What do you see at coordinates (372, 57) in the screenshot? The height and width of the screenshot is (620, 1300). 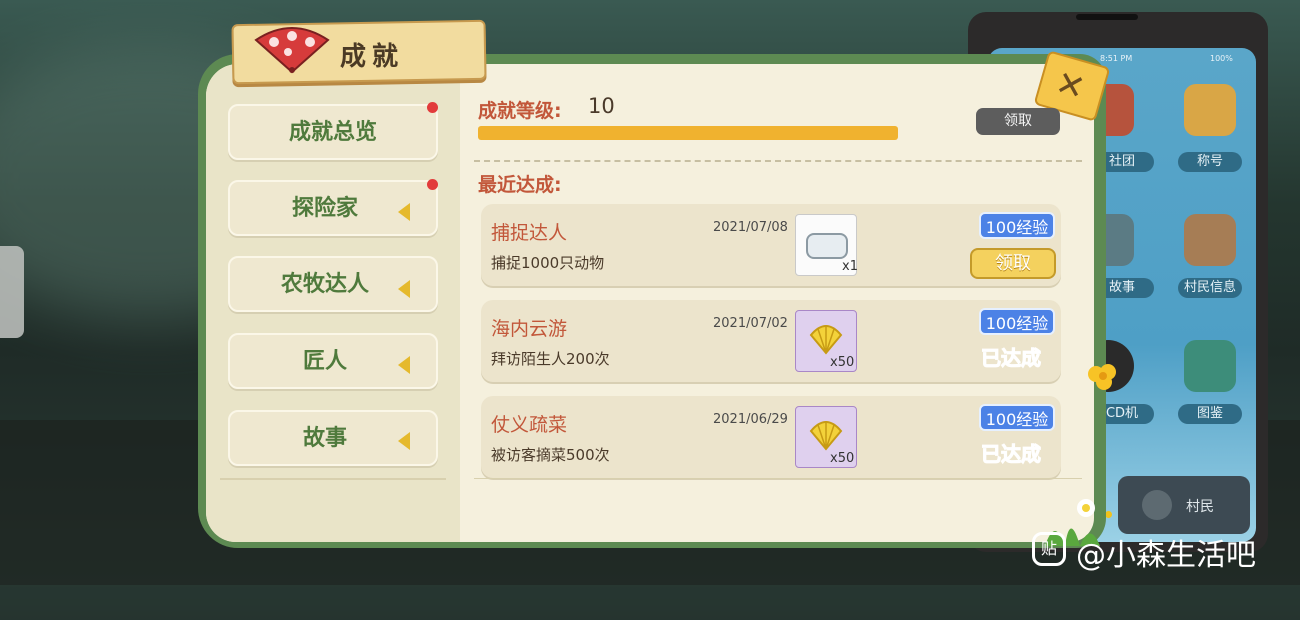 I see `page-title: 成就` at bounding box center [372, 57].